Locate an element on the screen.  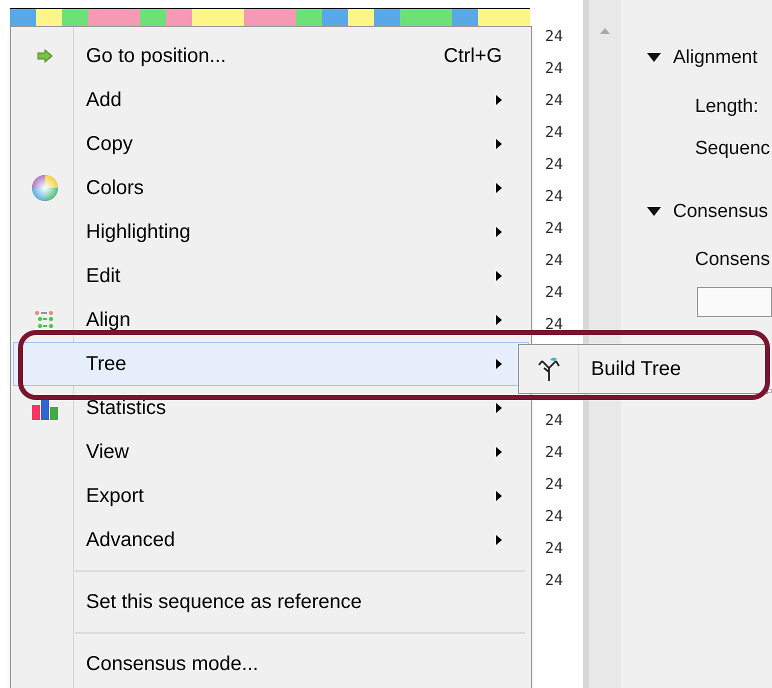
arrow-icon is located at coordinates (45, 56).